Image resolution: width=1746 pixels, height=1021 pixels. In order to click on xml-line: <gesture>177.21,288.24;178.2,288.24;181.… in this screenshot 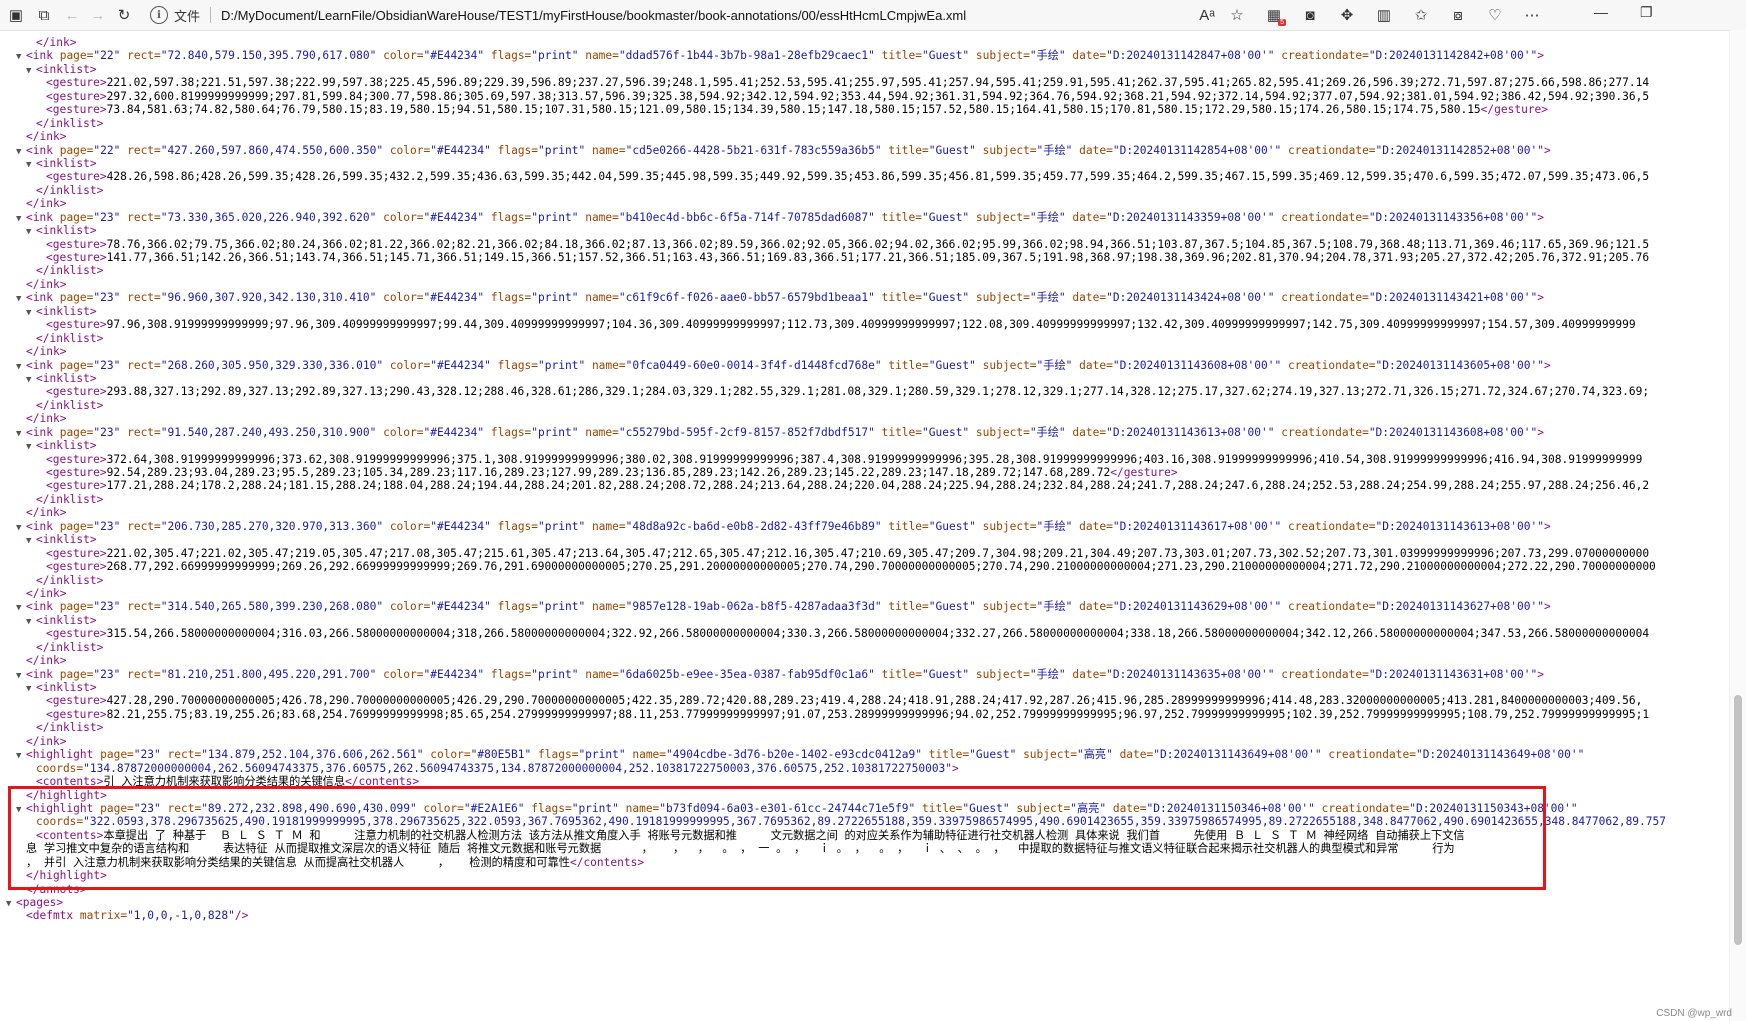, I will do `click(865, 485)`.